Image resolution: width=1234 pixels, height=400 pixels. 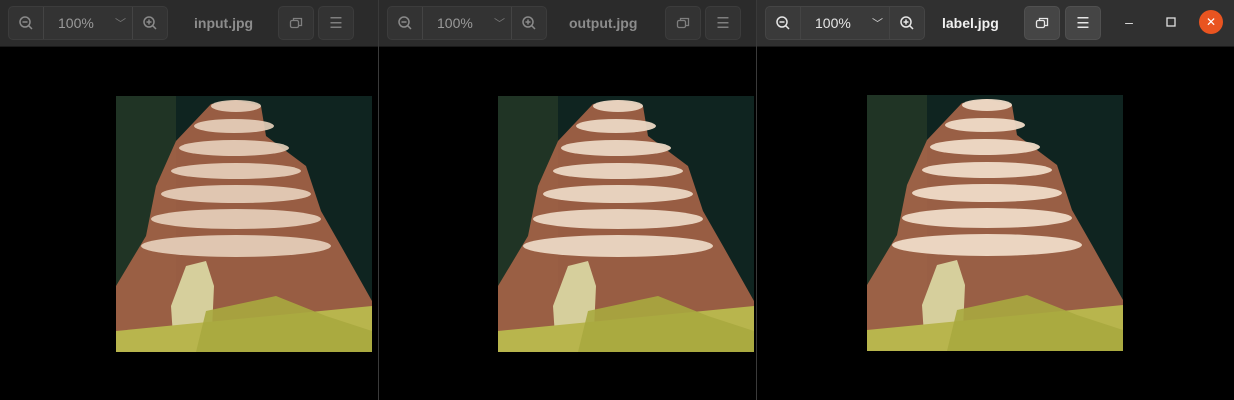 I want to click on window-title: label.jpg, so click(x=970, y=23).